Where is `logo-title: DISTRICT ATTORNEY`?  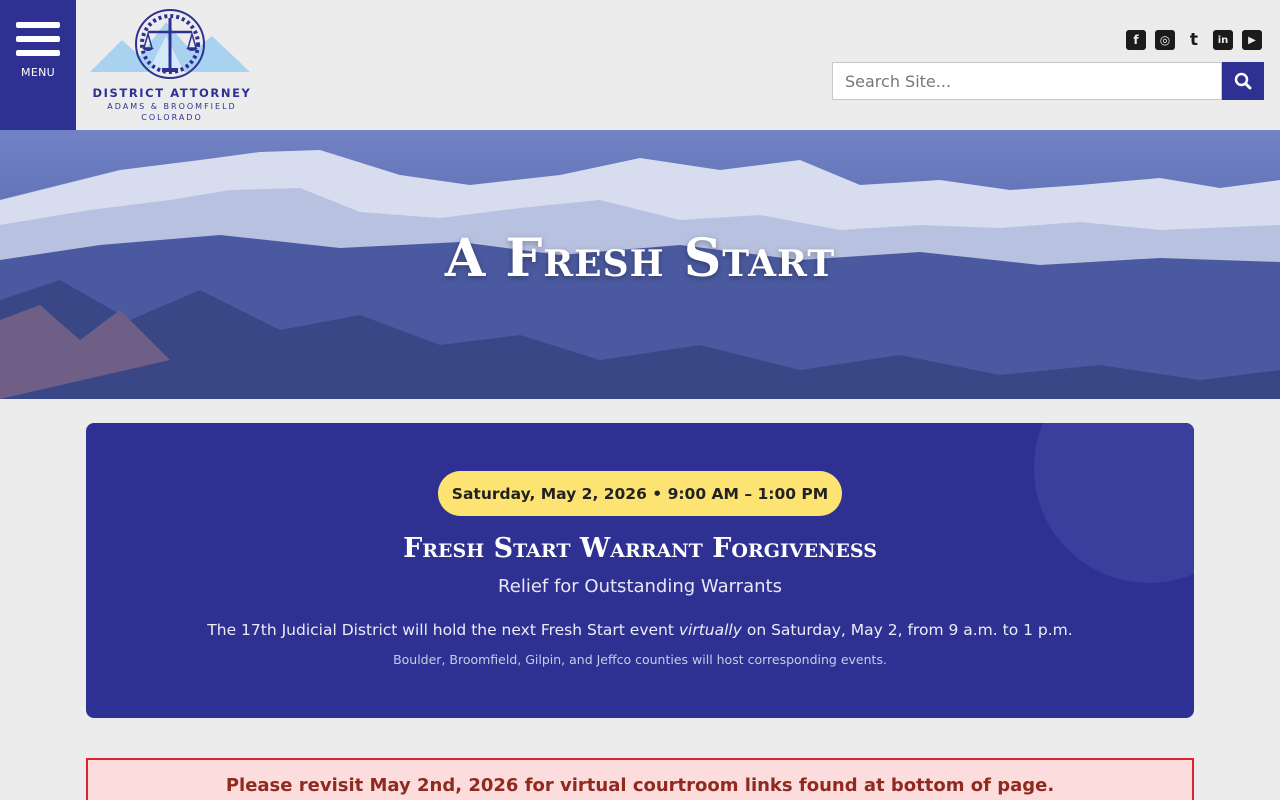 logo-title: DISTRICT ATTORNEY is located at coordinates (172, 93).